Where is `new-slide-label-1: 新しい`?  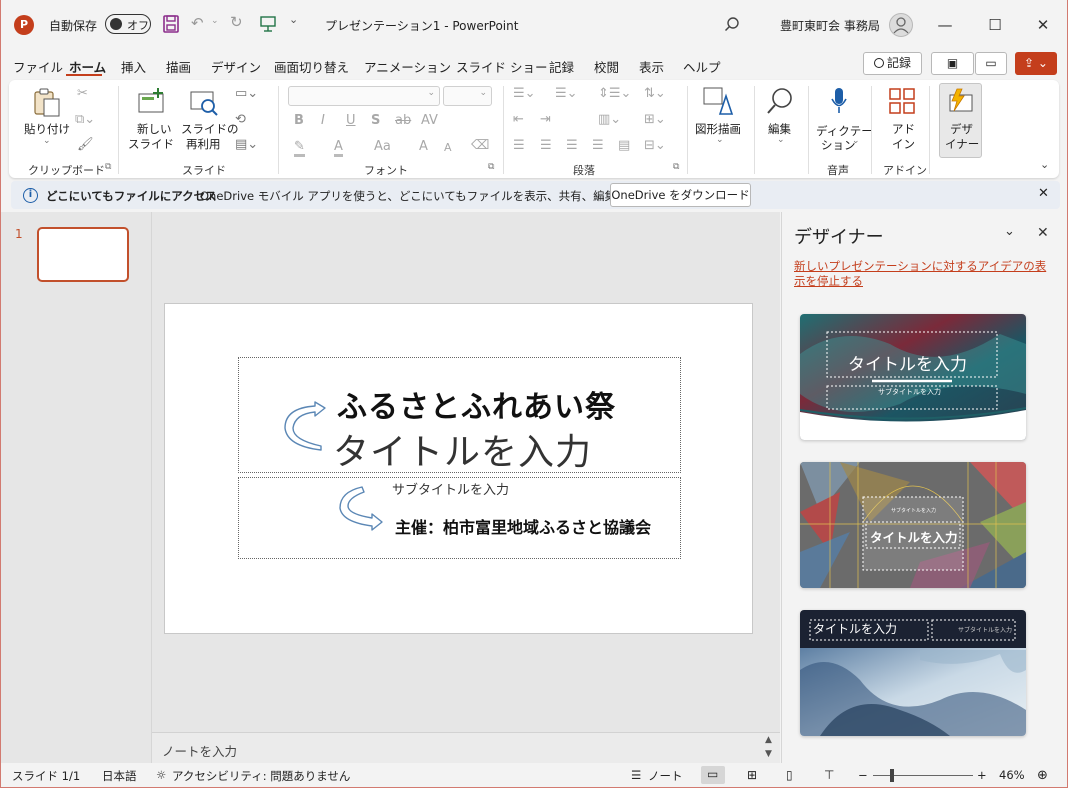
new-slide-label-1: 新しい is located at coordinates (154, 129).